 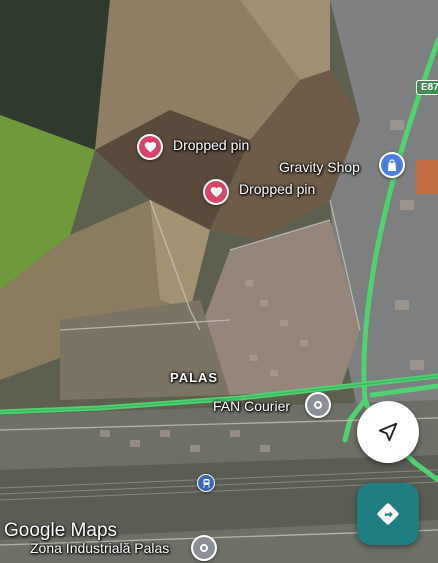 I want to click on train-icon, so click(x=206, y=483).